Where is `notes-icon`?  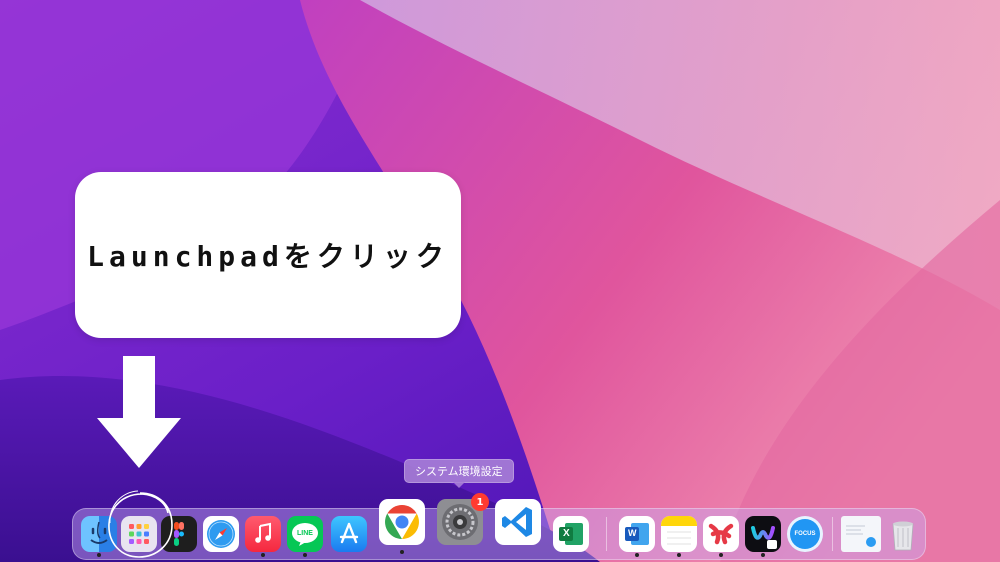
notes-icon is located at coordinates (679, 534).